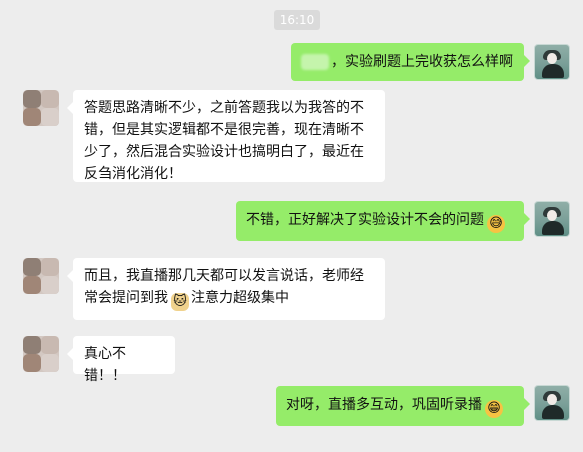 This screenshot has width=583, height=452. What do you see at coordinates (315, 62) in the screenshot?
I see `blurred-name-redaction` at bounding box center [315, 62].